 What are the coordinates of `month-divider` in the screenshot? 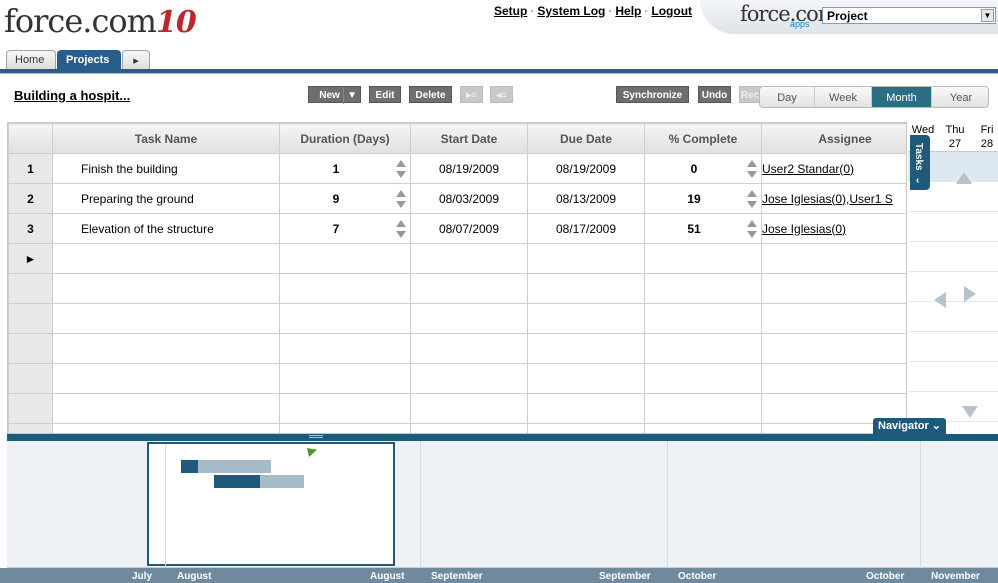 It's located at (920, 504).